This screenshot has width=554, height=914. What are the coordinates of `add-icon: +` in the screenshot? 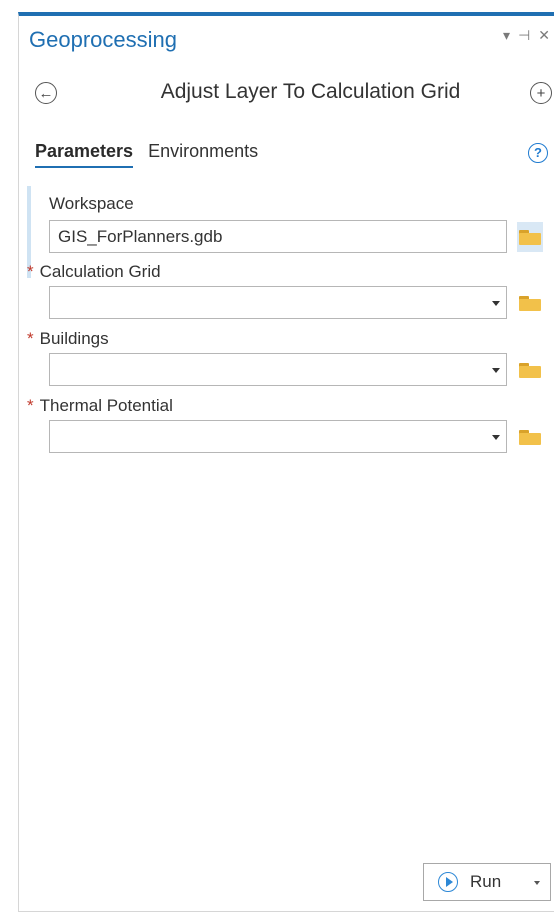 It's located at (541, 93).